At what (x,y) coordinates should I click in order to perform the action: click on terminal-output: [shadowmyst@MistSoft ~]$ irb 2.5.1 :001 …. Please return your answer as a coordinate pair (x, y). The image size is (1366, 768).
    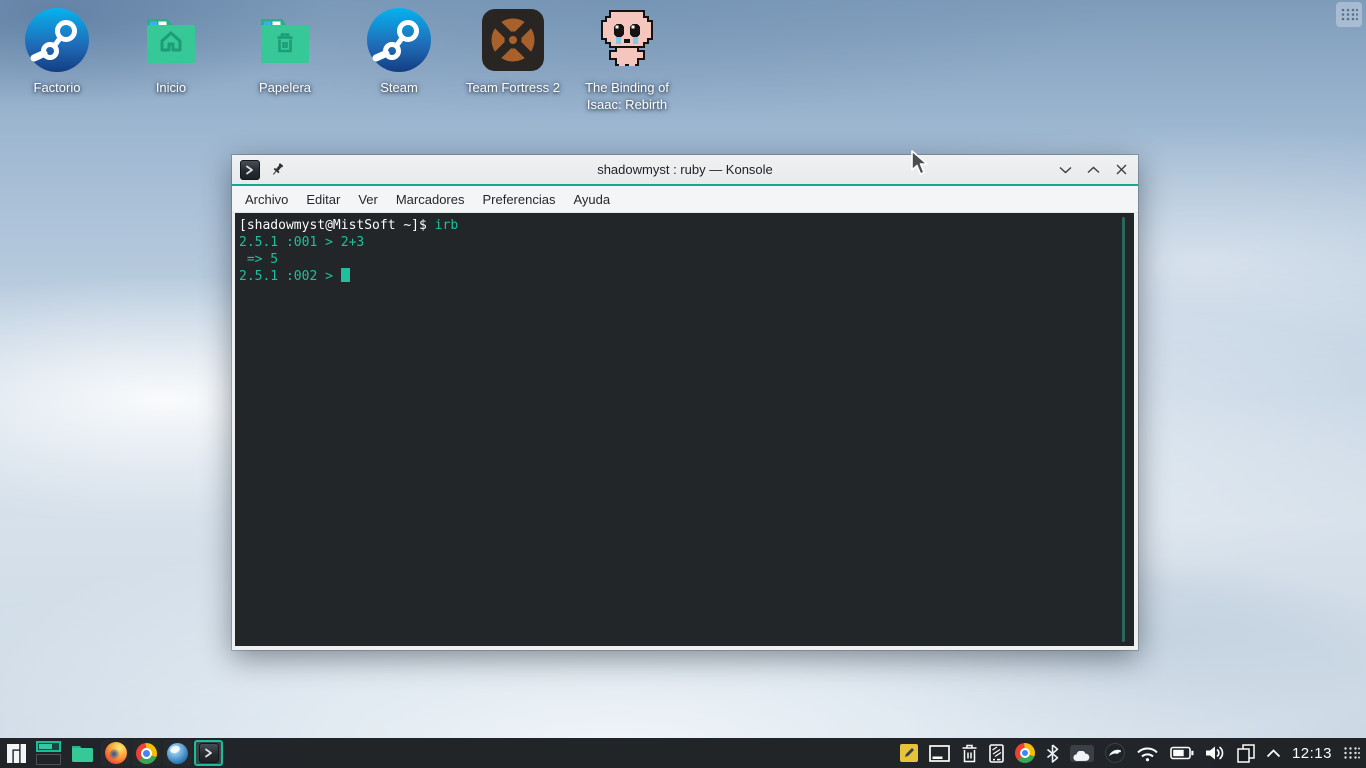
    Looking at the image, I should click on (684, 249).